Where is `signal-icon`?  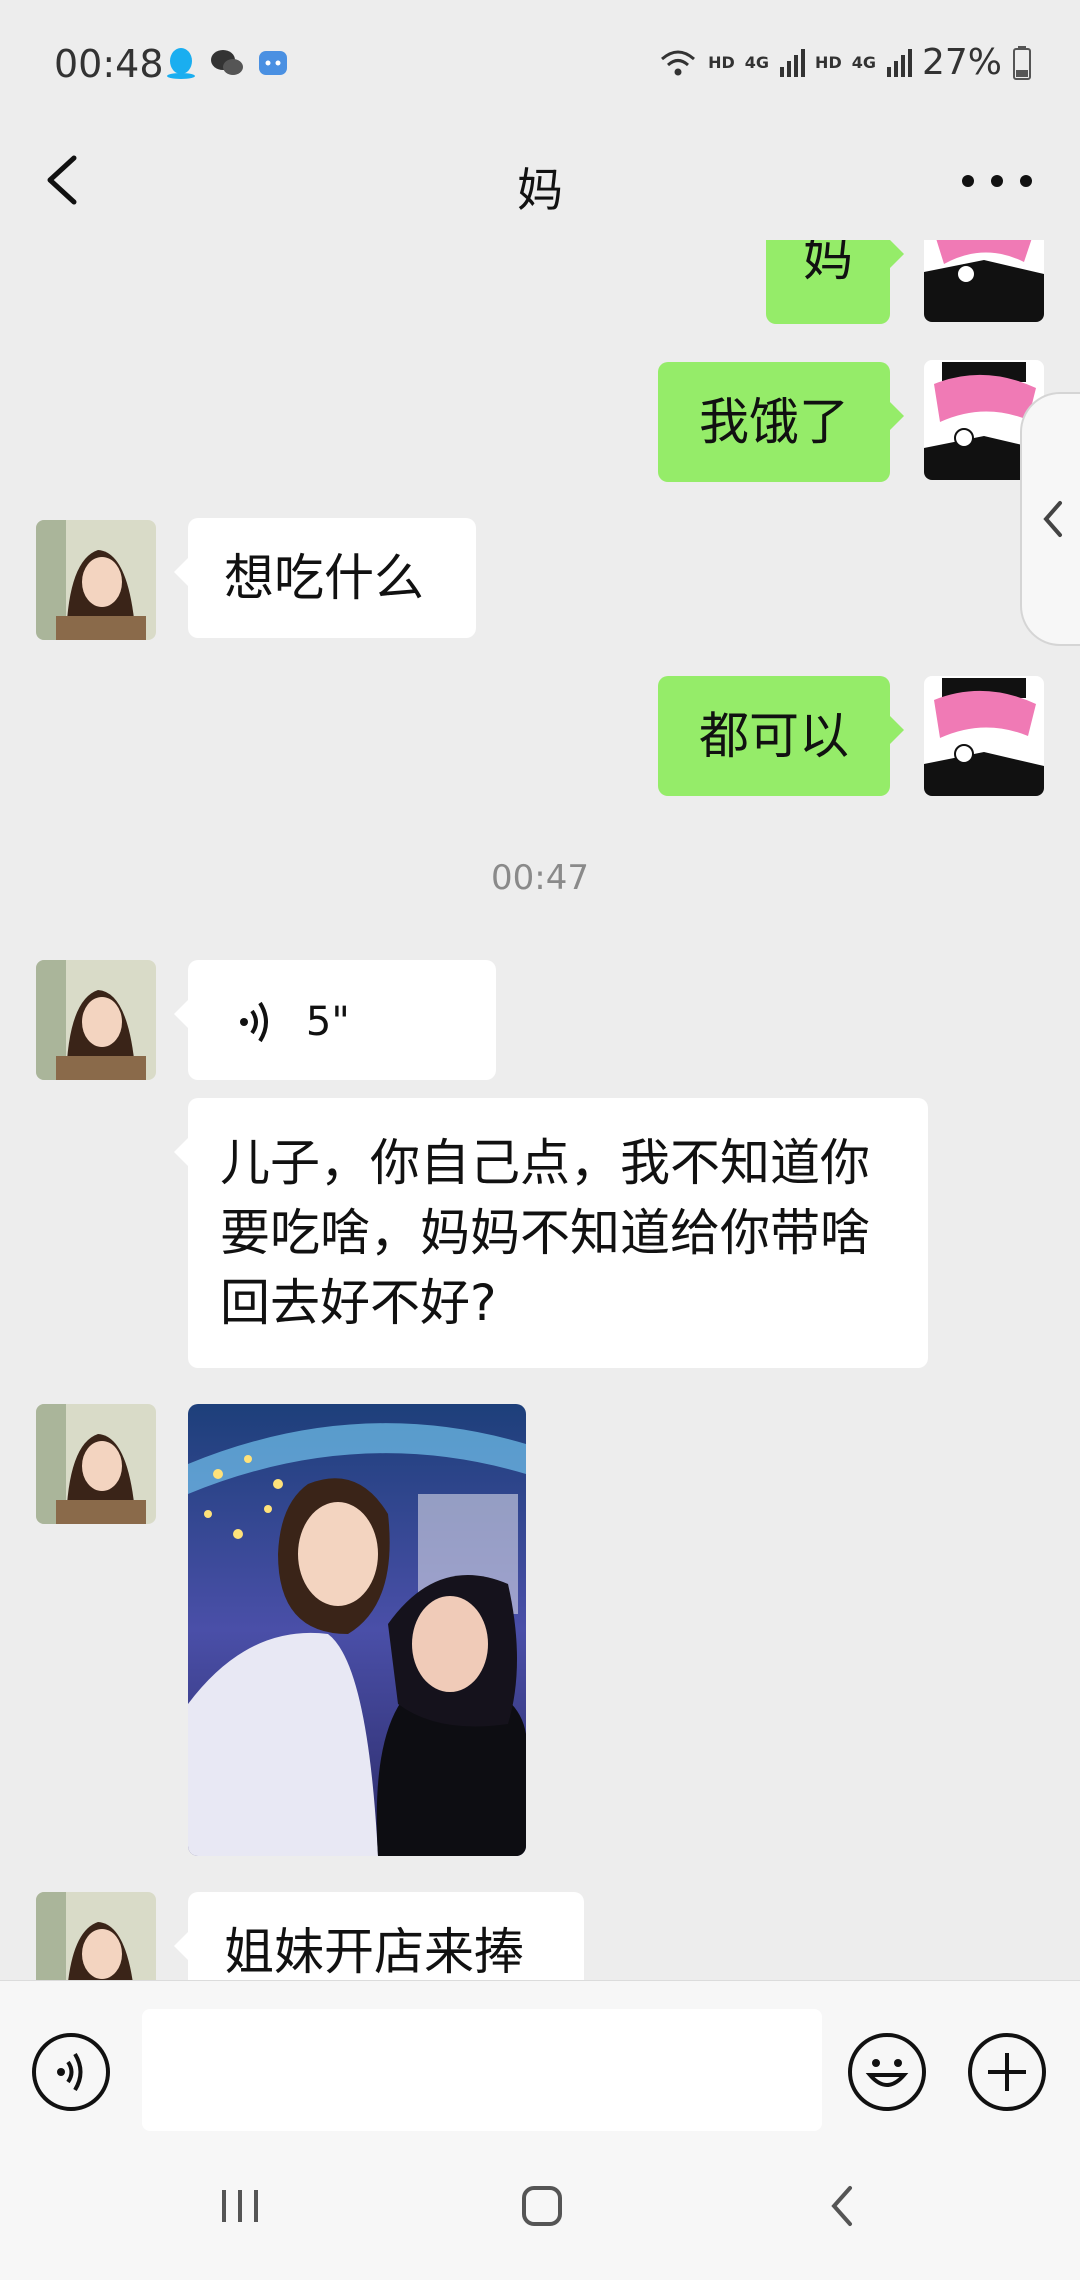
signal-icon is located at coordinates (793, 62).